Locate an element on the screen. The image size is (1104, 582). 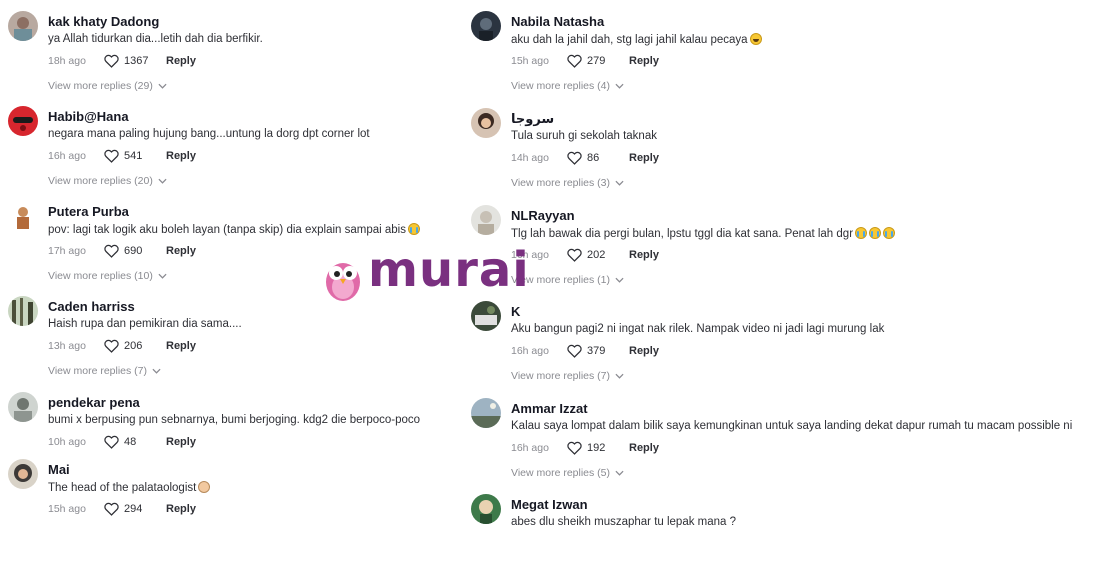
like-button: 192 is located at coordinates (598, 448).